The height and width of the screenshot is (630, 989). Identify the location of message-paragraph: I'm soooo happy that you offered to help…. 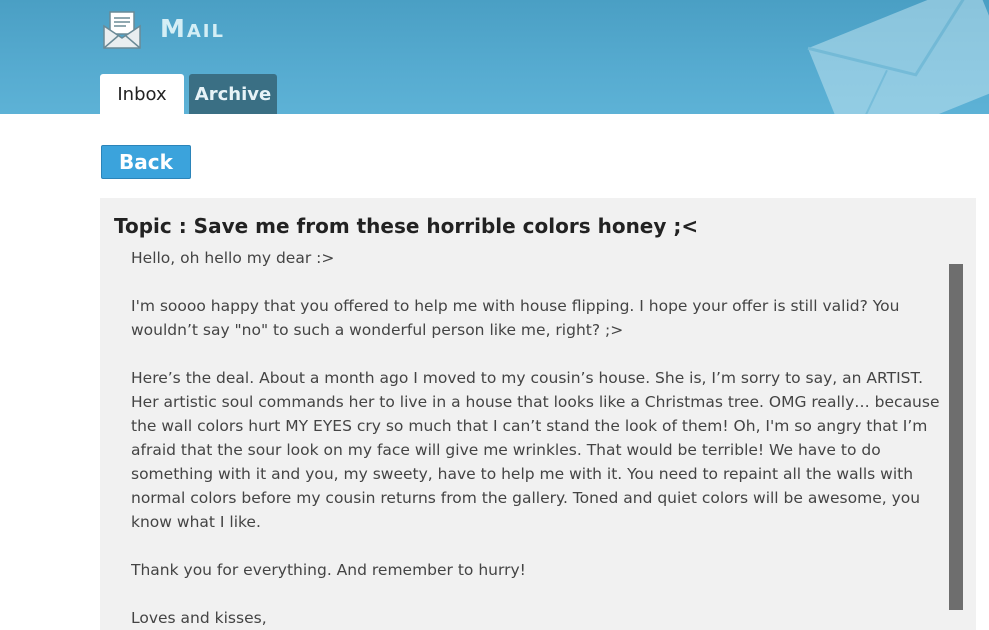
(515, 318).